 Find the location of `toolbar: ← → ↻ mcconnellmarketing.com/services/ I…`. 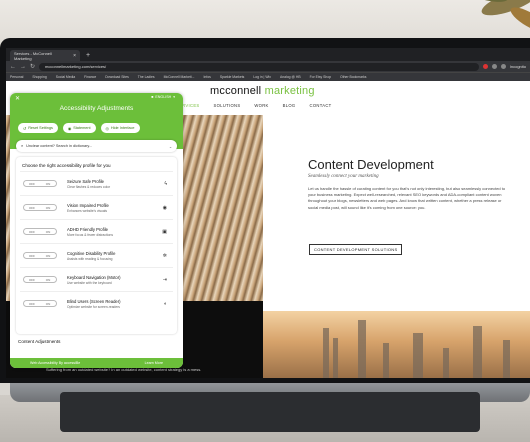

toolbar: ← → ↻ mcconnellmarketing.com/services/ I… is located at coordinates (268, 66).